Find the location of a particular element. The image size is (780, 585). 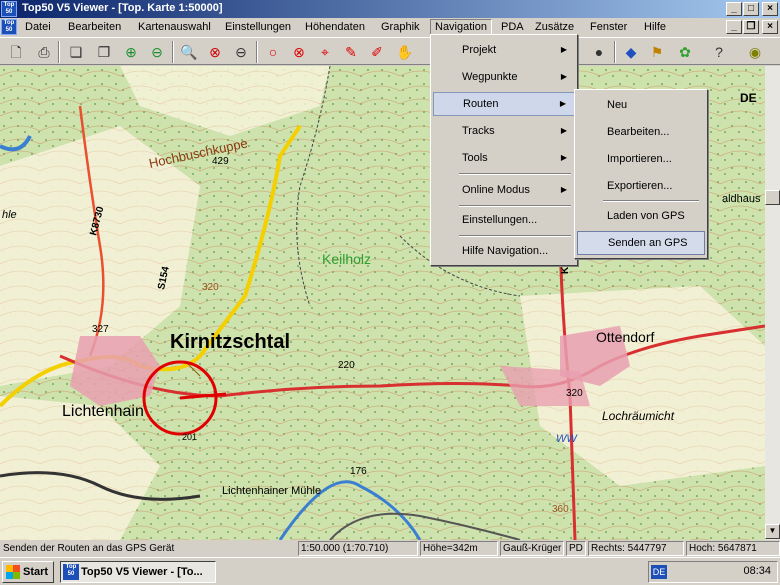

maximize-icon: □ is located at coordinates (751, 9).